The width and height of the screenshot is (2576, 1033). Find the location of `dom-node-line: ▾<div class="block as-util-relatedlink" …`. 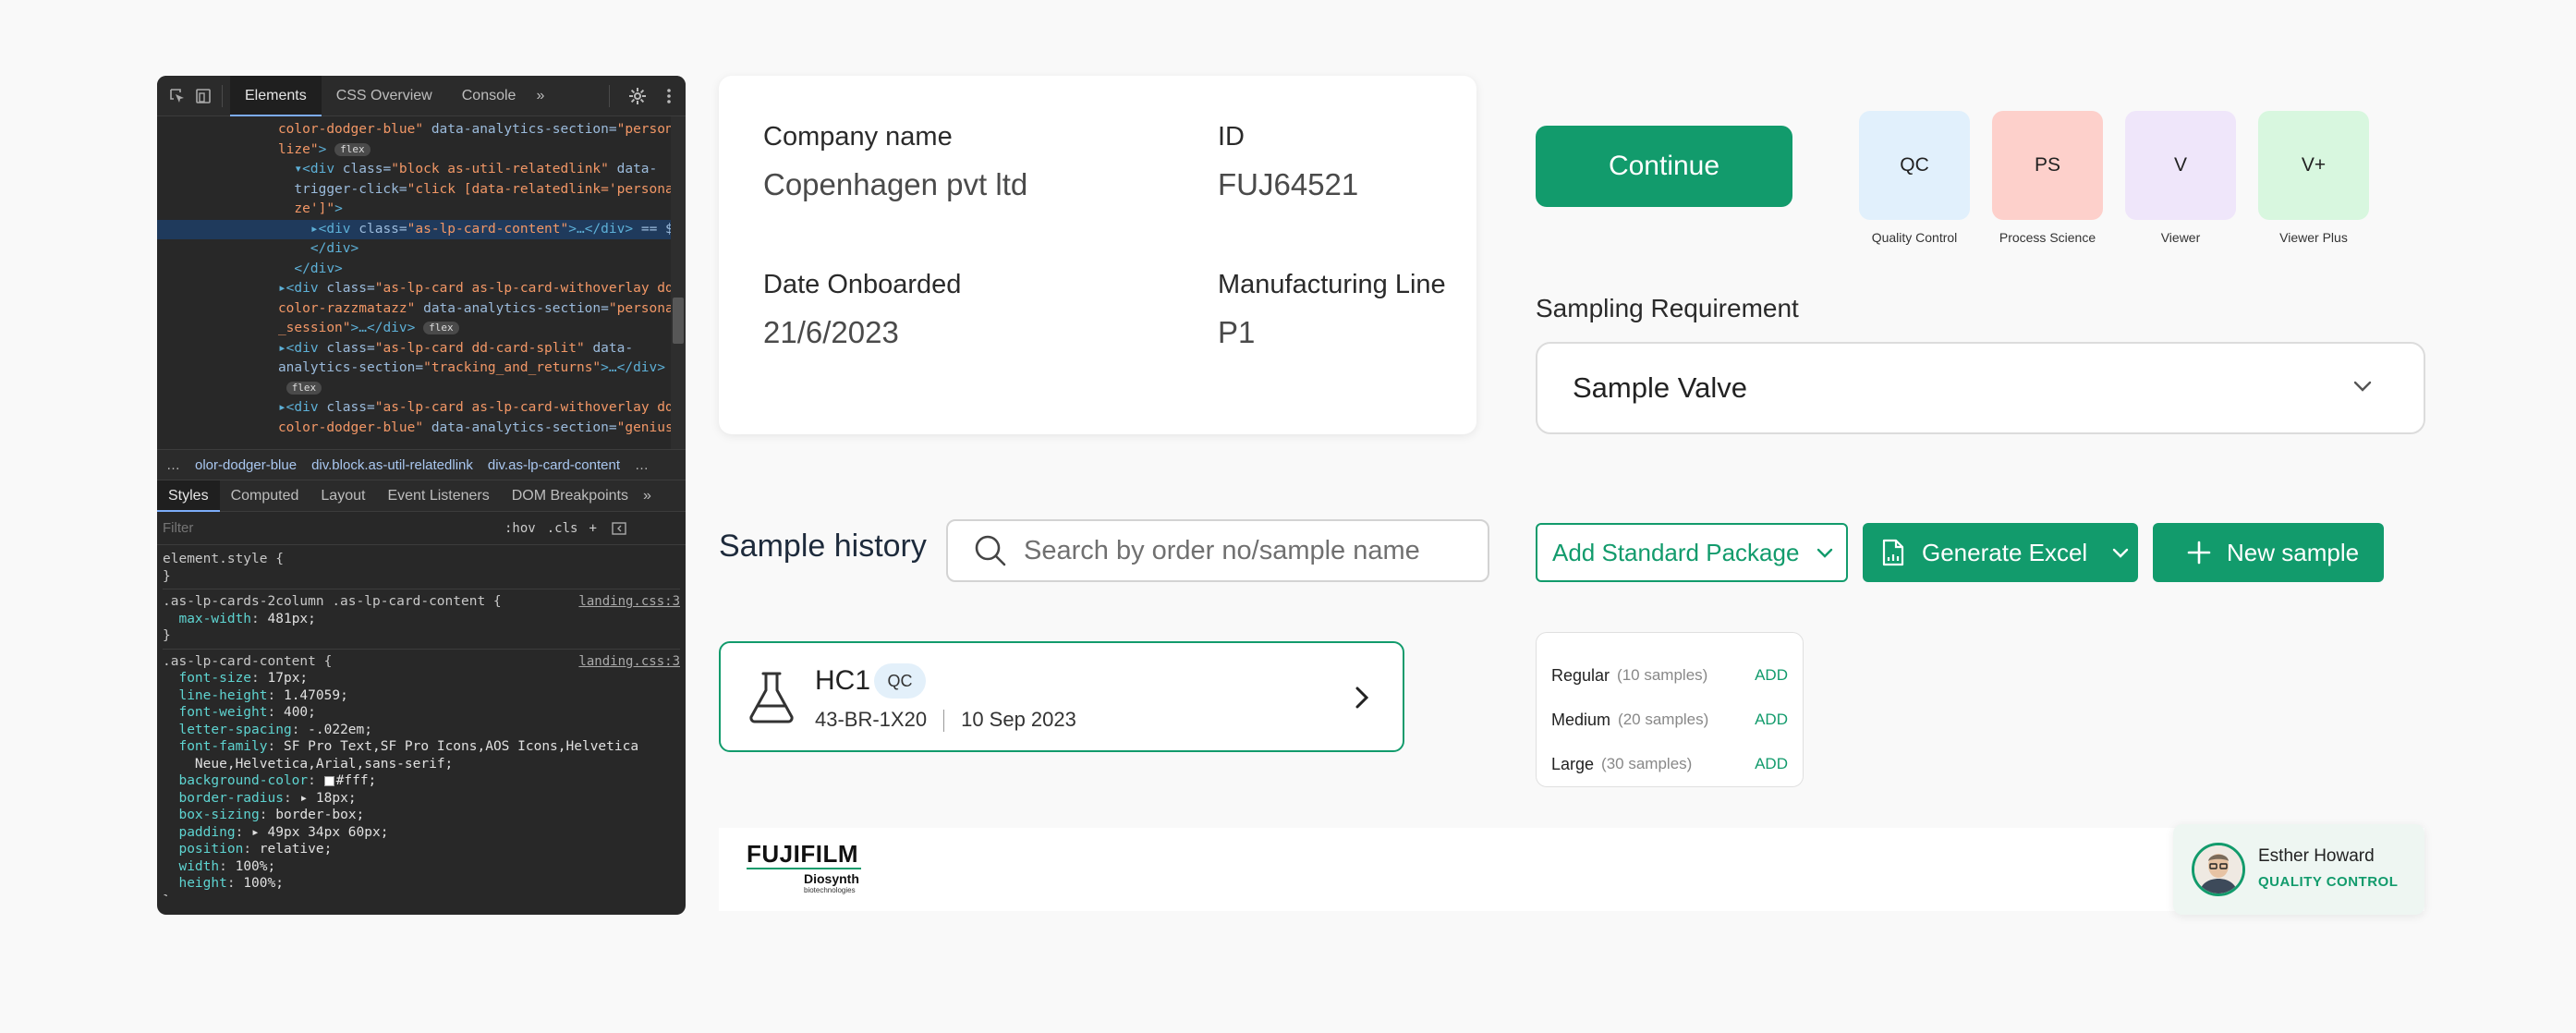

dom-node-line: ▾<div class="block as-util-relatedlink" … is located at coordinates (421, 170).